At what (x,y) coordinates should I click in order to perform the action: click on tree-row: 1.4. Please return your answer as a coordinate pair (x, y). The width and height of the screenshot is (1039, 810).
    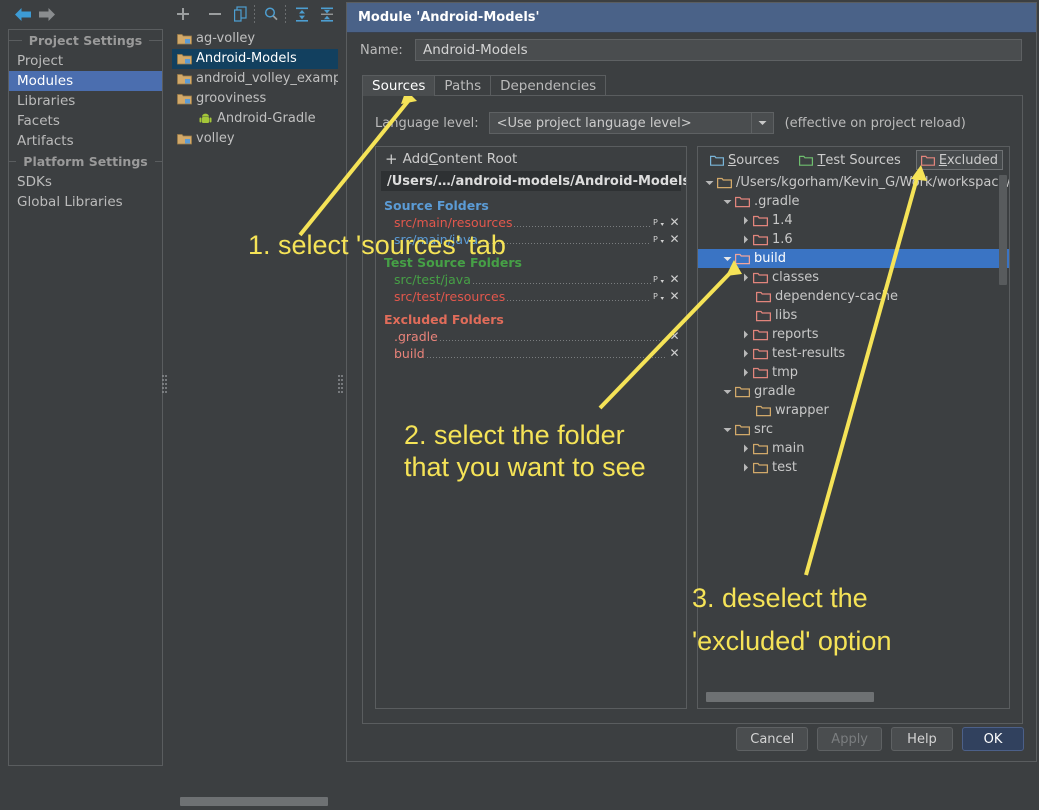
    Looking at the image, I should click on (853, 220).